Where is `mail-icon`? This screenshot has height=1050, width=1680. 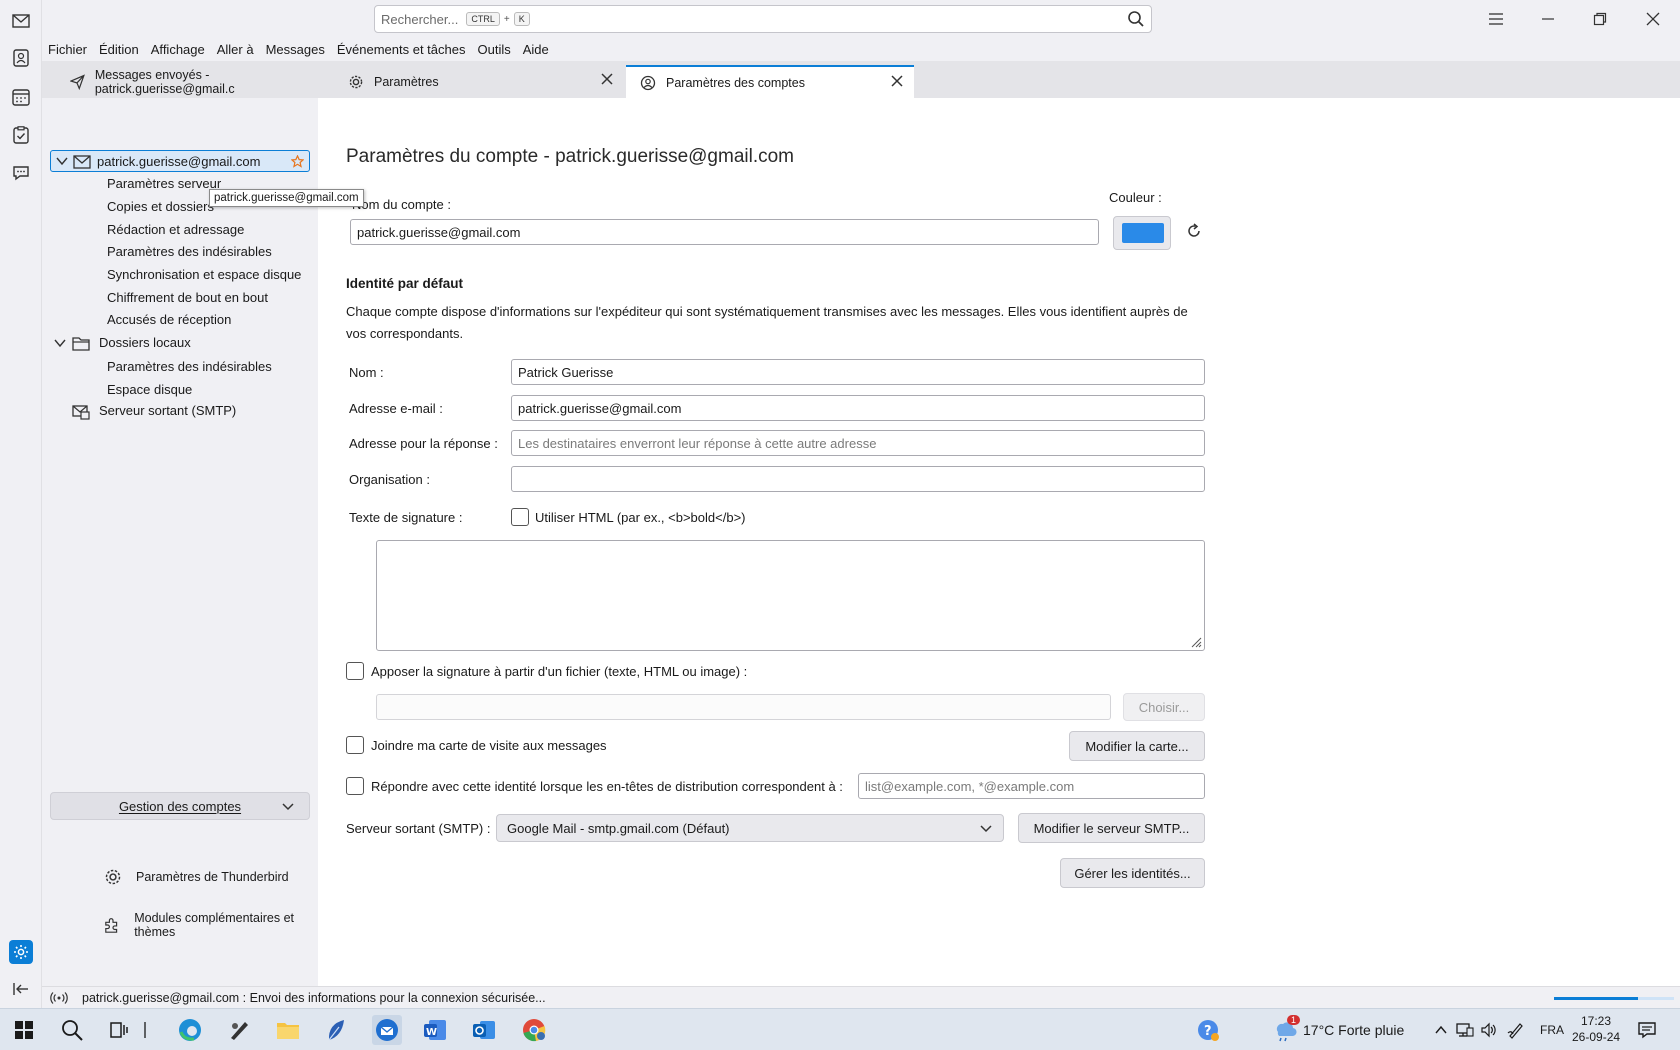
mail-icon is located at coordinates (21, 21).